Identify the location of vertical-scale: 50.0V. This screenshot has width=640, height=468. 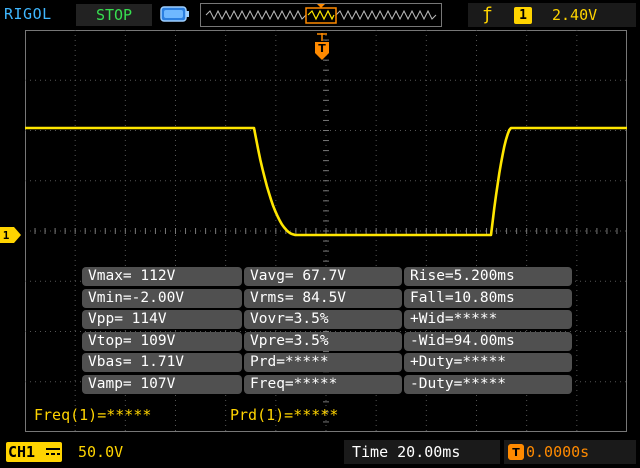
(101, 452).